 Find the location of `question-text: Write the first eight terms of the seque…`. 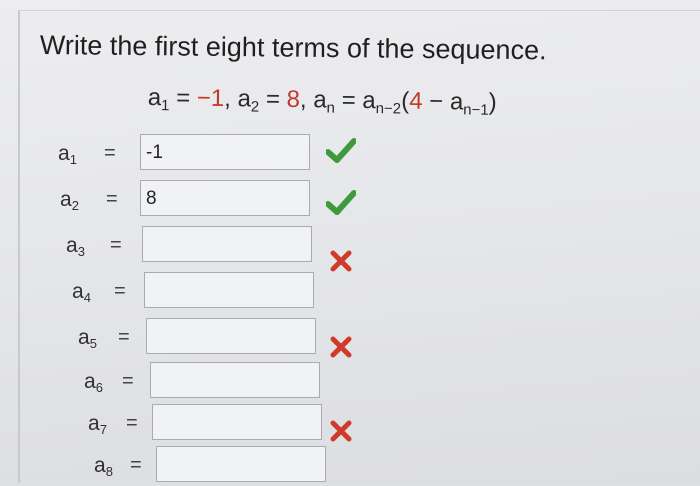

question-text: Write the first eight terms of the seque… is located at coordinates (293, 48).